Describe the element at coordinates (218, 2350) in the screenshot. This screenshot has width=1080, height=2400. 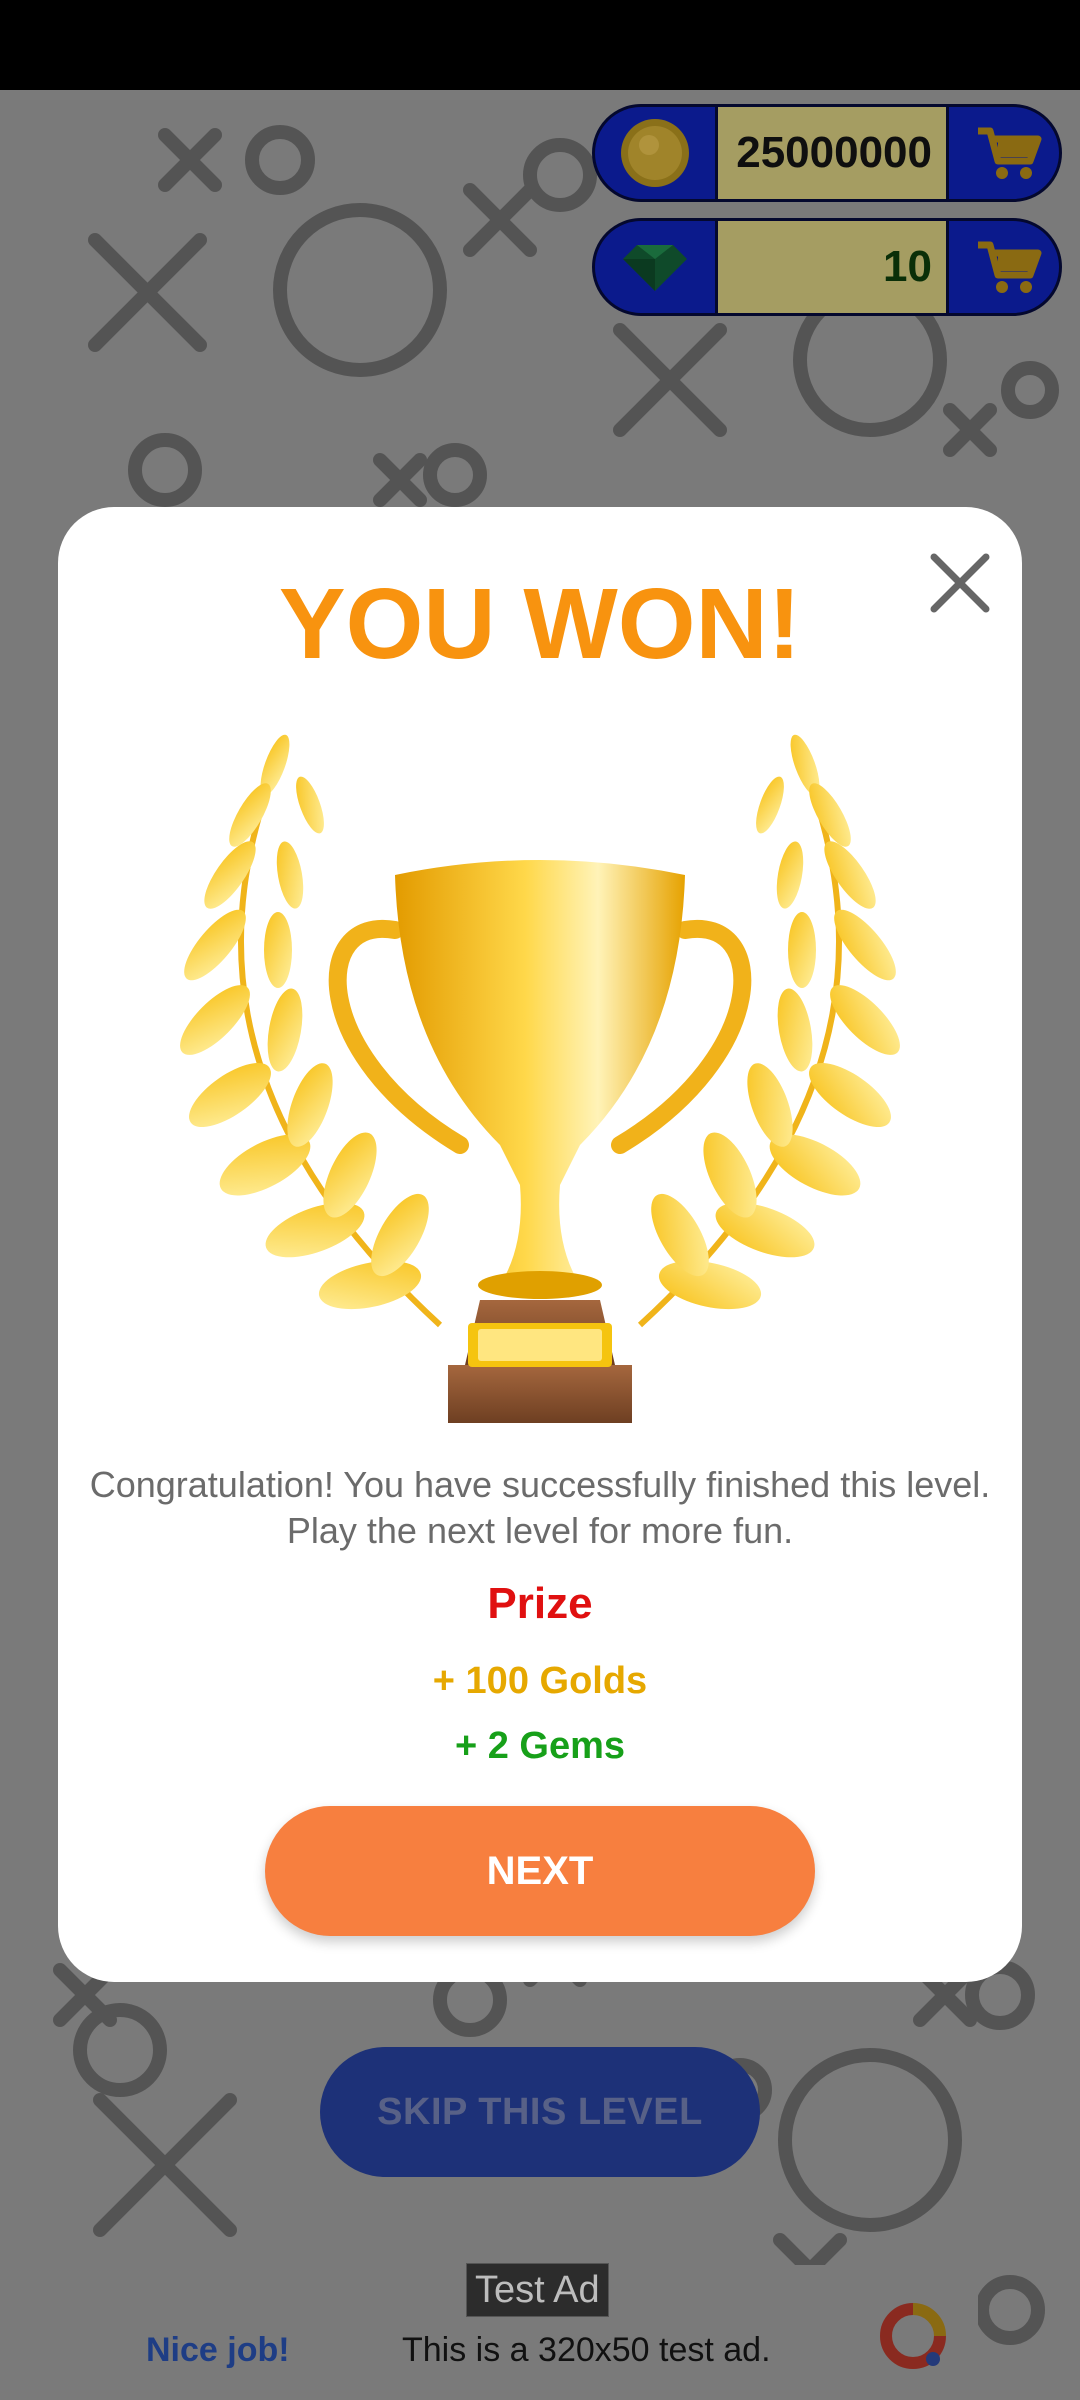
I see `ad-headline: Nice job!` at that location.